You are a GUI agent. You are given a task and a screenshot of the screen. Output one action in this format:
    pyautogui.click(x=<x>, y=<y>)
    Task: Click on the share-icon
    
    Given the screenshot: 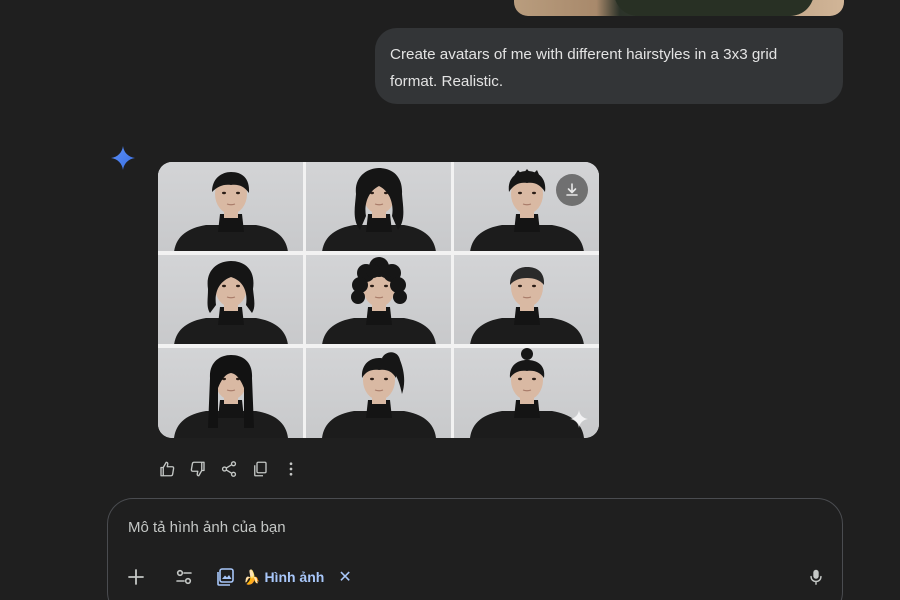 What is the action you would take?
    pyautogui.click(x=228, y=469)
    